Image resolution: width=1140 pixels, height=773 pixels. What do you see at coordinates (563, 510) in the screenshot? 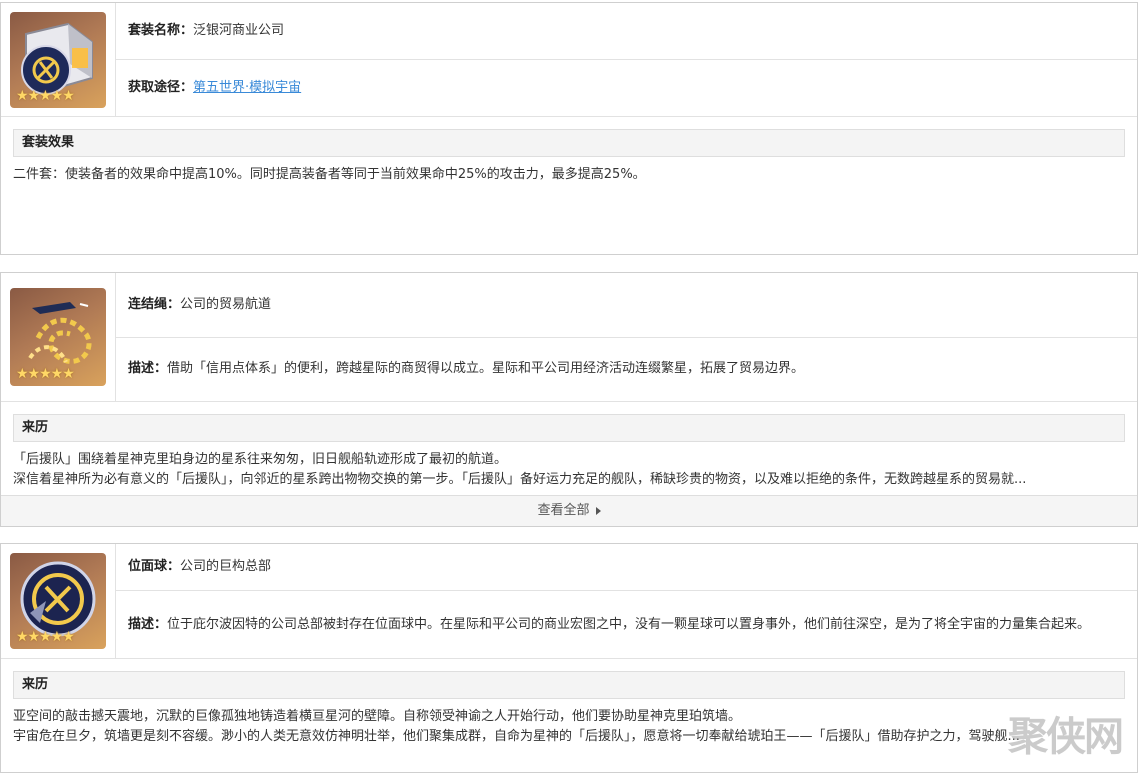
I see `view-all-label: 查看全部` at bounding box center [563, 510].